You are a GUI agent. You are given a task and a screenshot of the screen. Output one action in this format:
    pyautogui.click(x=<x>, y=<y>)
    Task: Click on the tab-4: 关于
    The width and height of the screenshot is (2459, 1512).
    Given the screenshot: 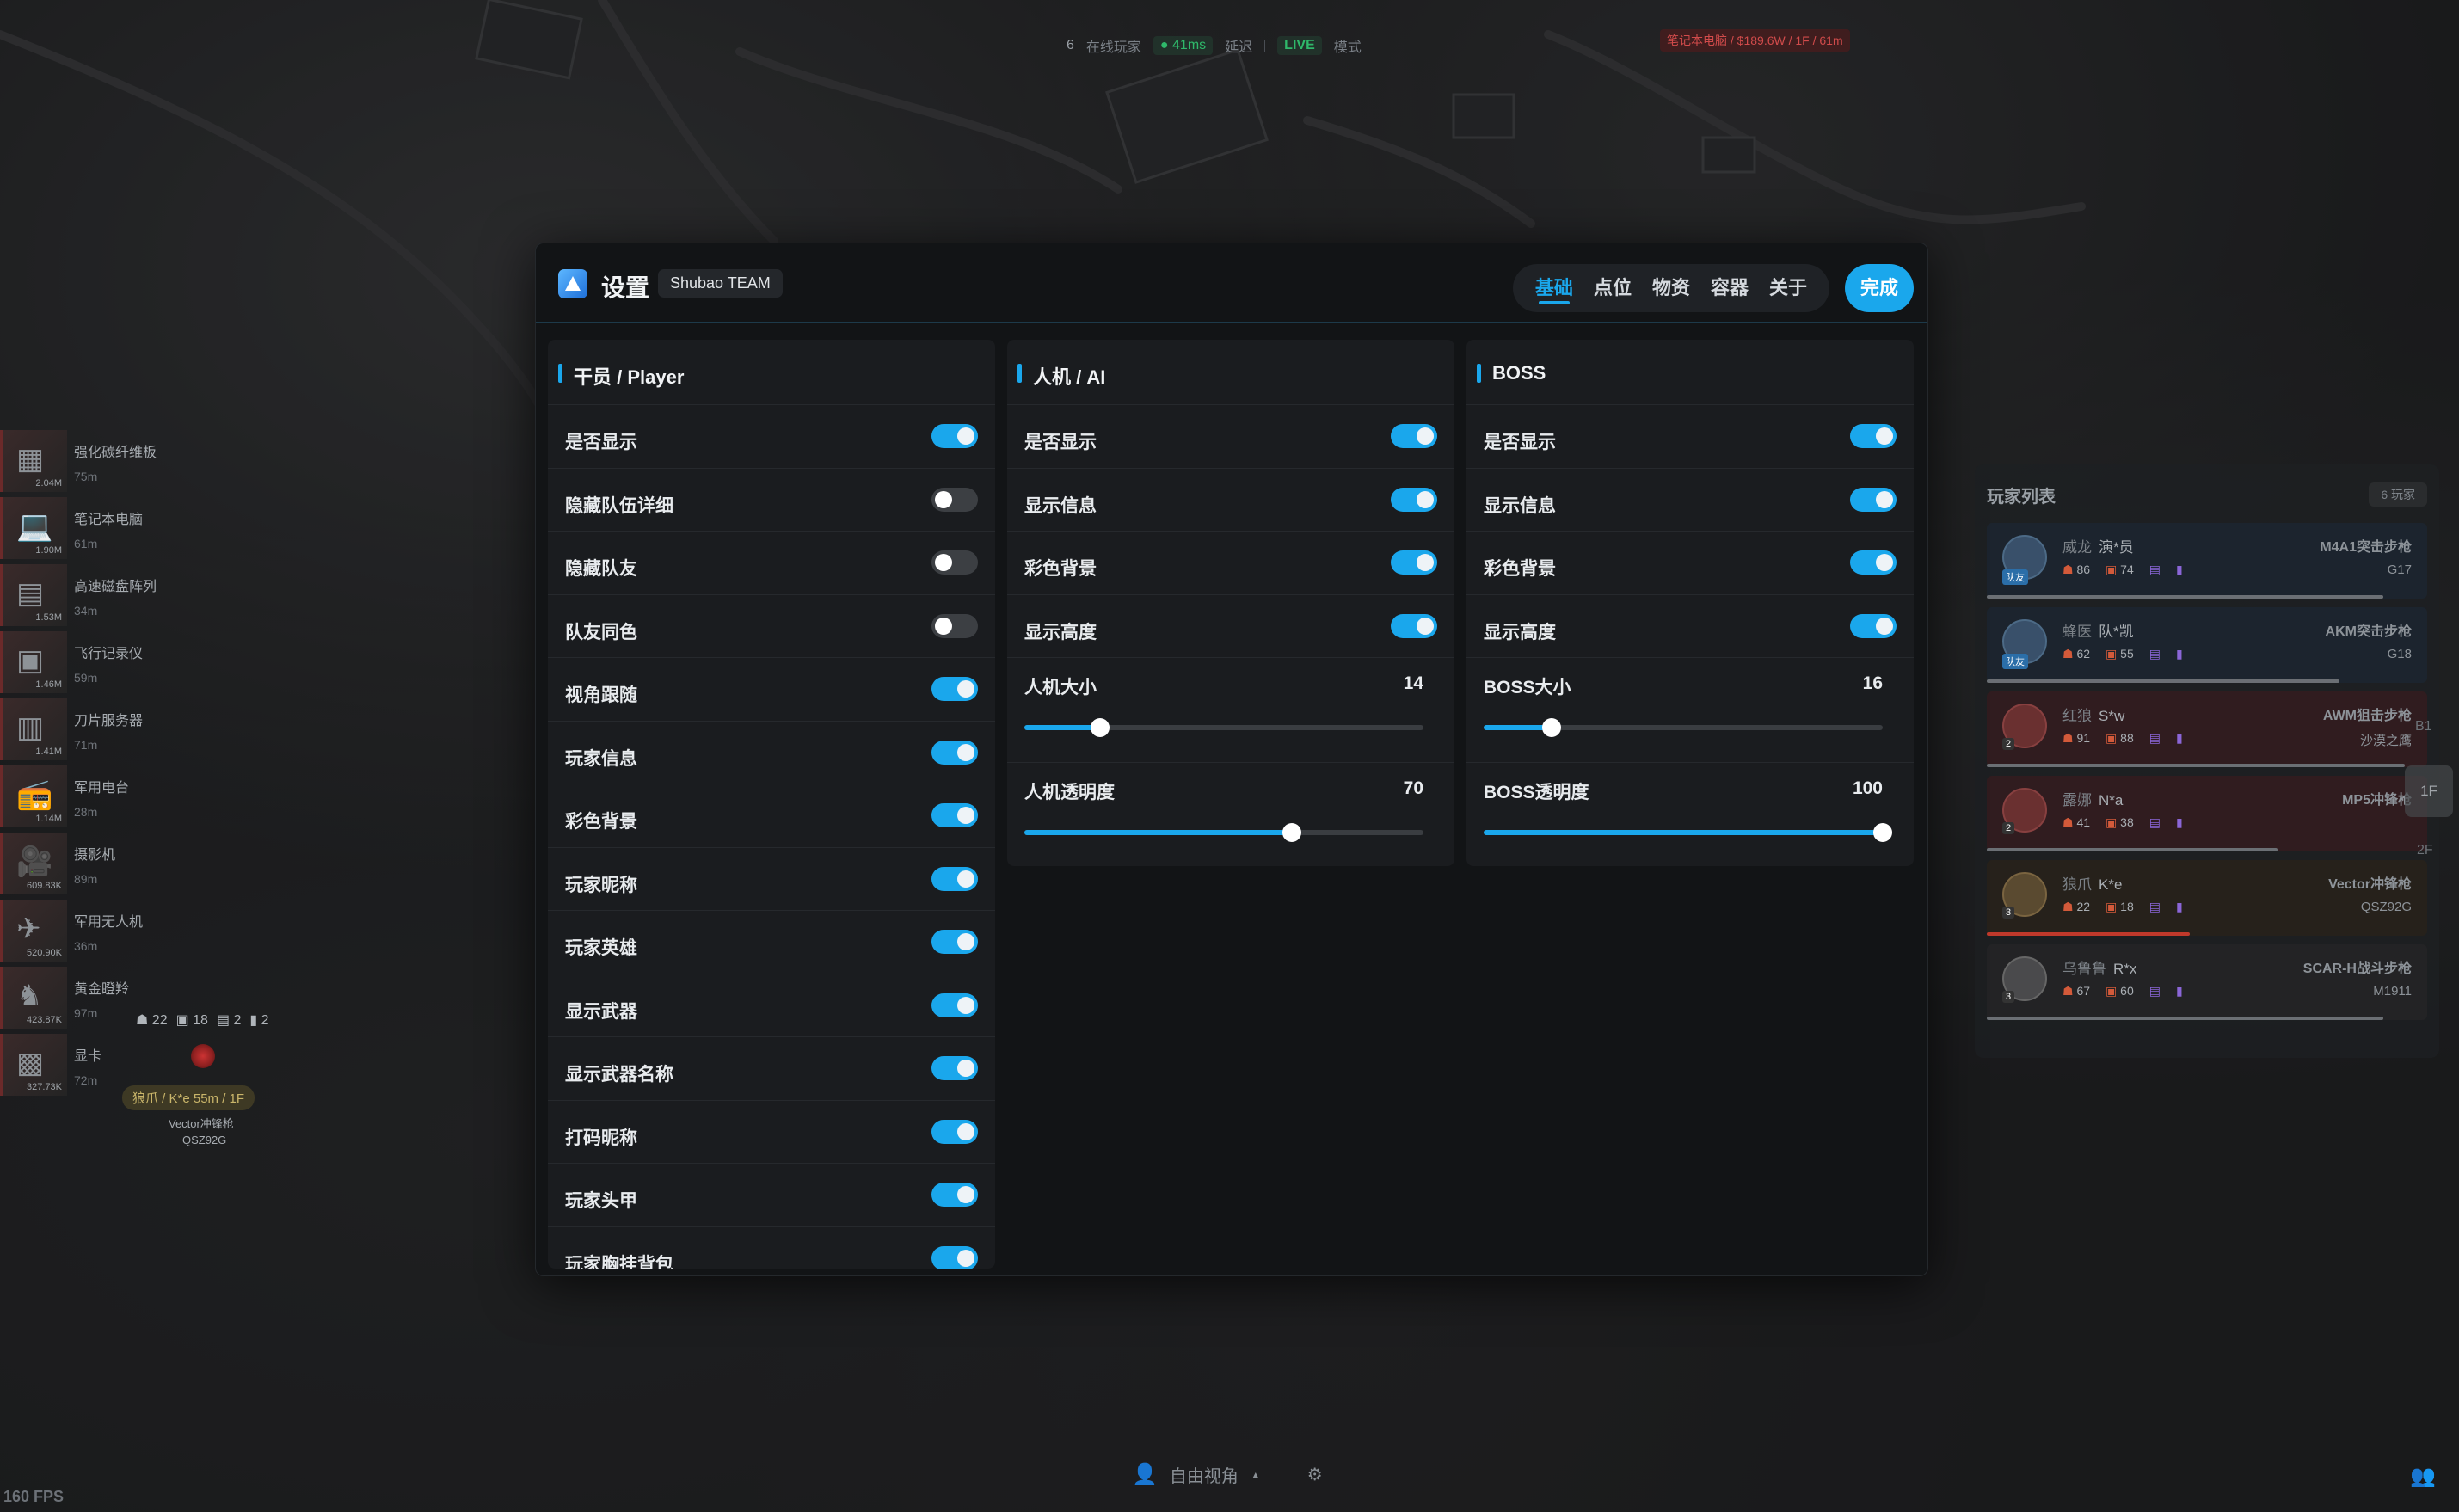 What is the action you would take?
    pyautogui.click(x=1788, y=288)
    